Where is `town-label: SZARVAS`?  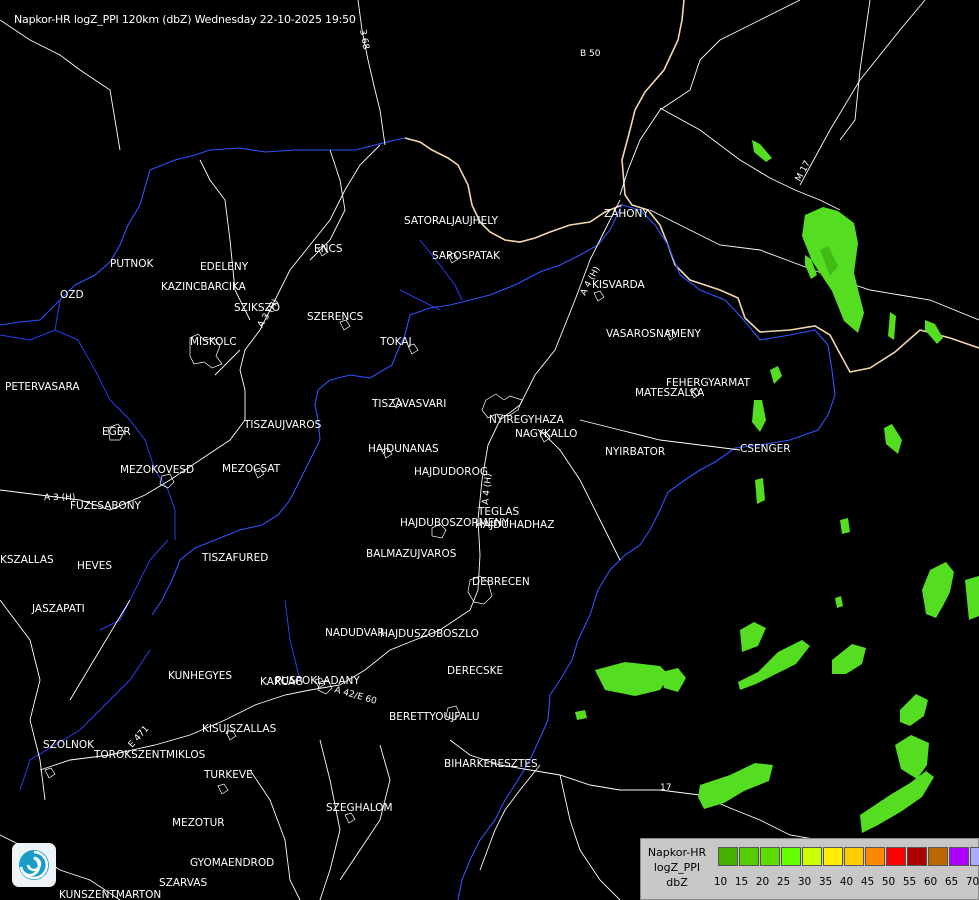
town-label: SZARVAS is located at coordinates (183, 883).